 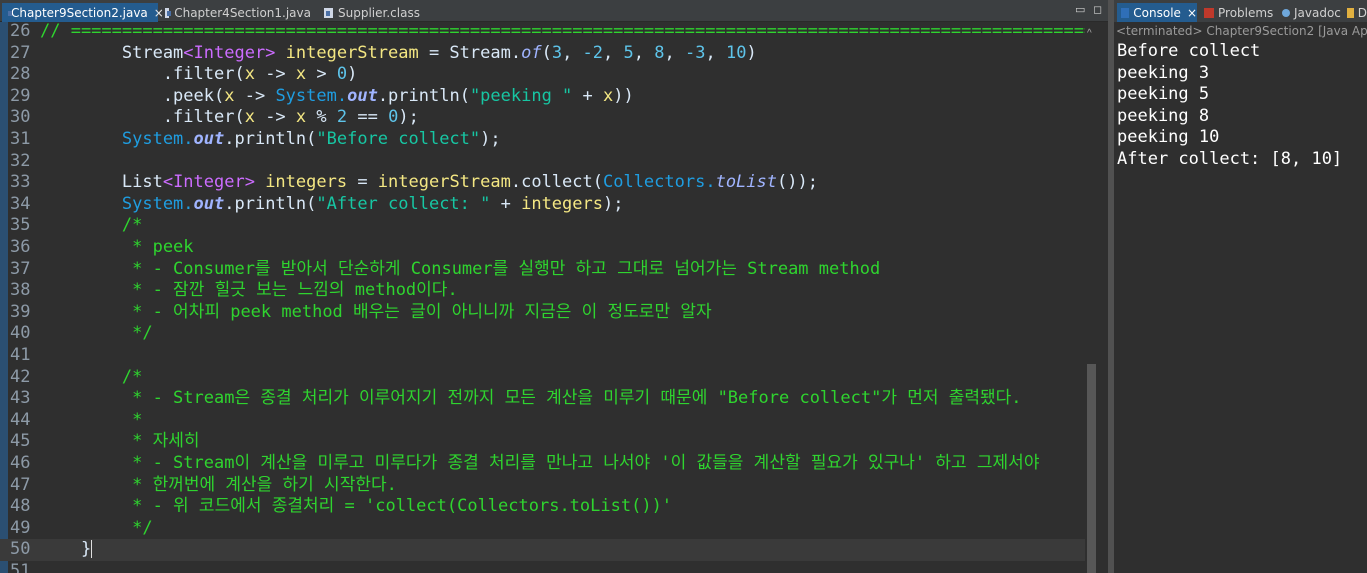 I want to click on code-line: 50 }, so click(x=542, y=550).